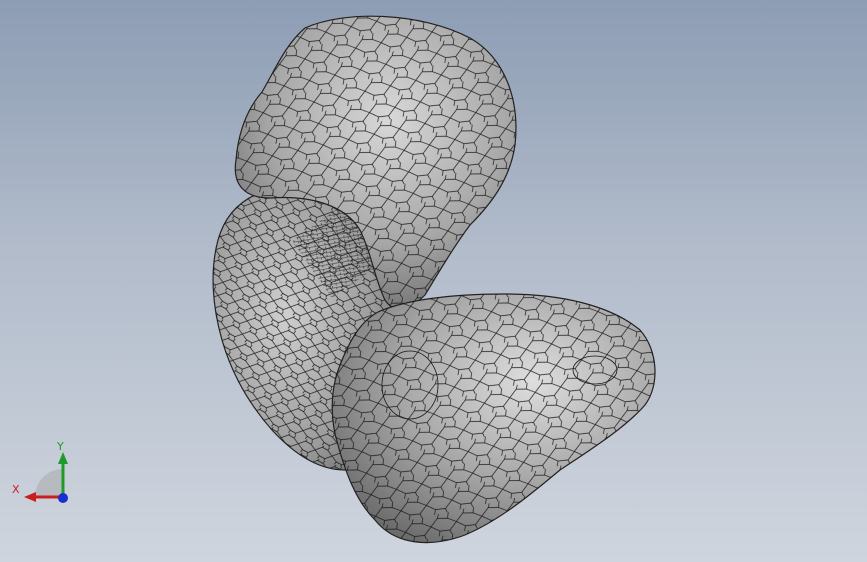 This screenshot has height=562, width=867. I want to click on triad-y-label: Y, so click(60, 446).